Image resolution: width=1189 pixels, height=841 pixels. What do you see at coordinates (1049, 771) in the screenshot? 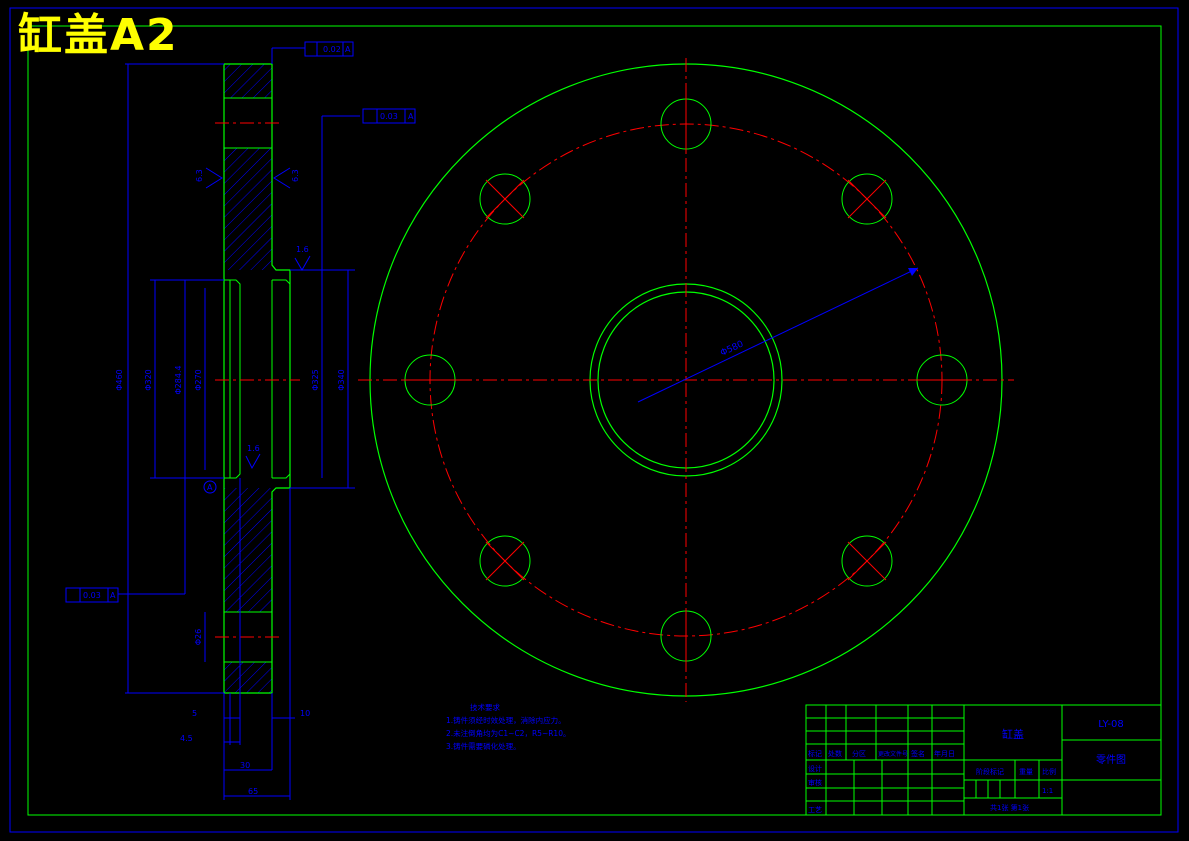
I see `tb-scale-label: 比例` at bounding box center [1049, 771].